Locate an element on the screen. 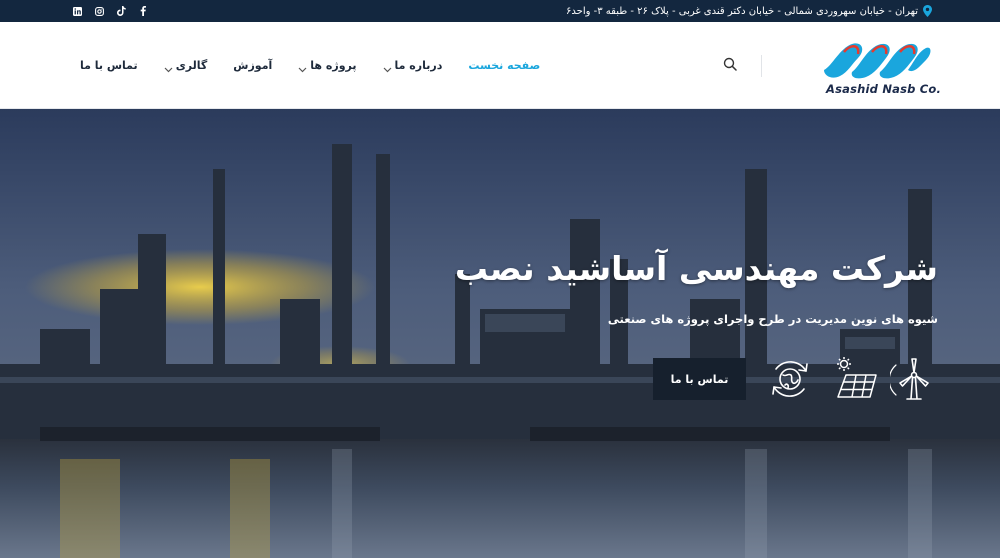  nav-item-label: گالری is located at coordinates (191, 65).